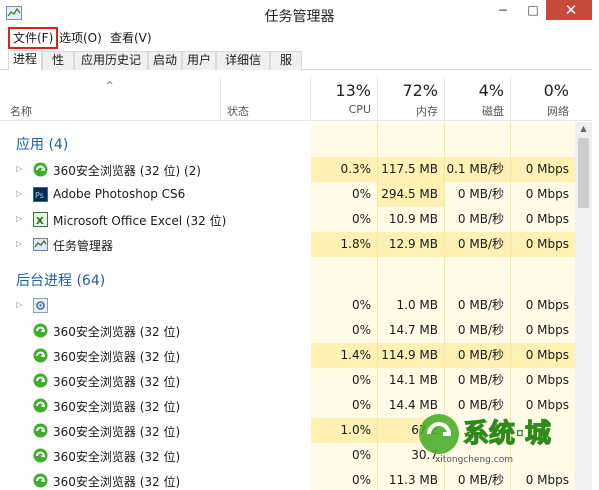 This screenshot has height=490, width=599. Describe the element at coordinates (507, 433) in the screenshot. I see `watermark-logo-text: 系统·城` at that location.